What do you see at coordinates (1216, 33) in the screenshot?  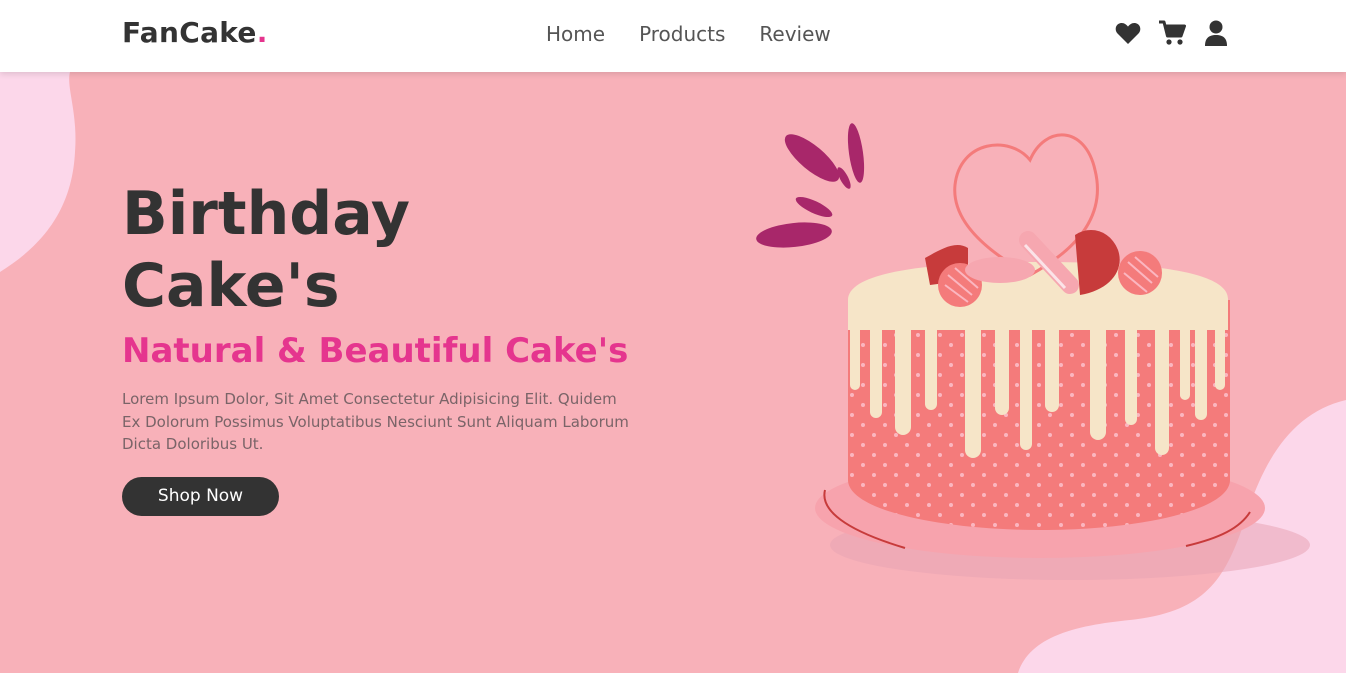 I see `user-icon` at bounding box center [1216, 33].